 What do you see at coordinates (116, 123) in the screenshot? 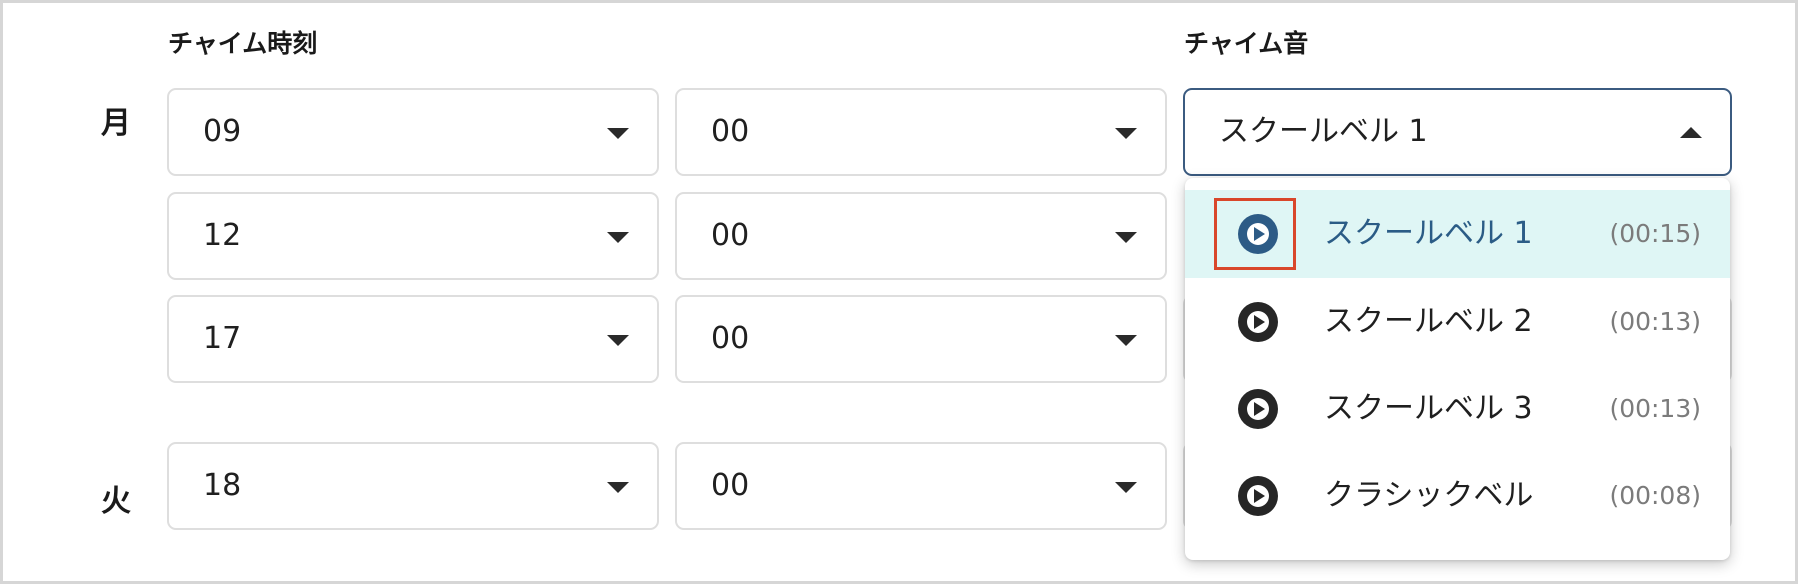
I see `day-label-monday: 月` at bounding box center [116, 123].